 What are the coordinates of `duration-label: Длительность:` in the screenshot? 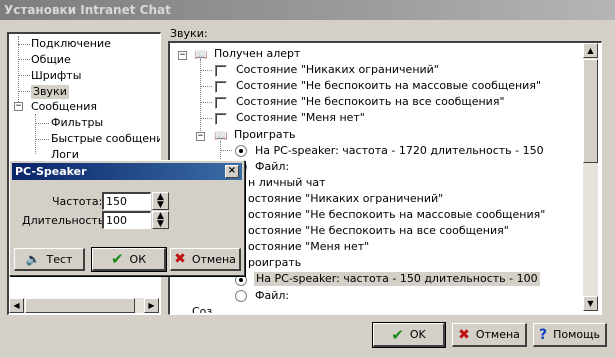 It's located at (65, 220).